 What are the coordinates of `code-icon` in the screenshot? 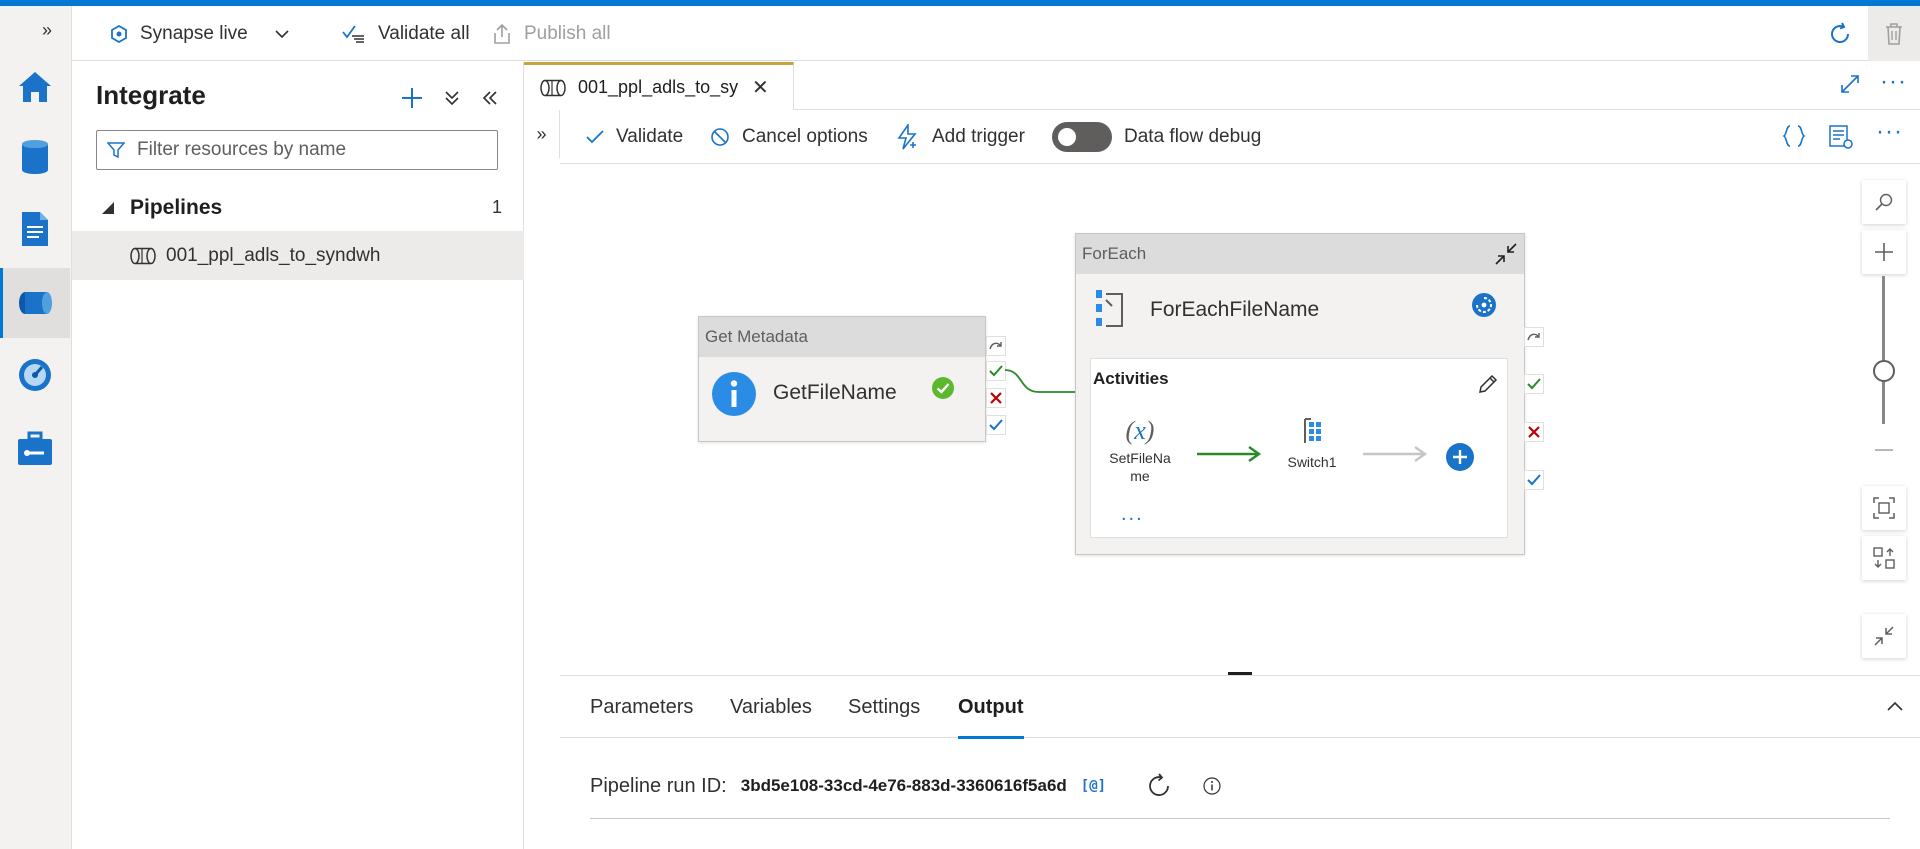 It's located at (1794, 138).